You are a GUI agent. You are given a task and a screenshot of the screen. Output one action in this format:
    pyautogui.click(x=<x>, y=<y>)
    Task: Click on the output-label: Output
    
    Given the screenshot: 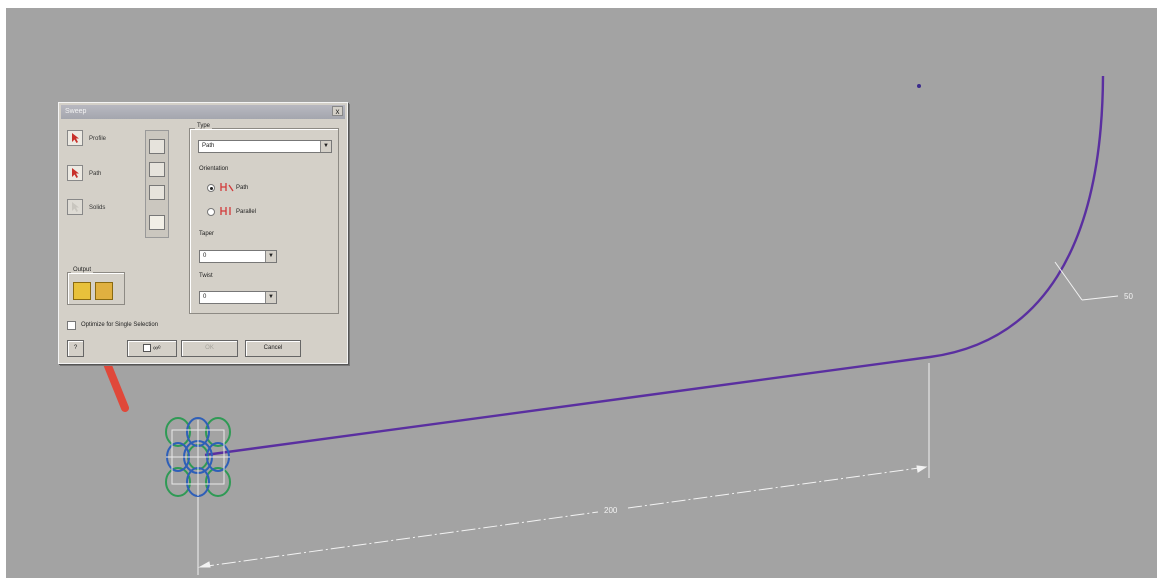 What is the action you would take?
    pyautogui.click(x=82, y=270)
    